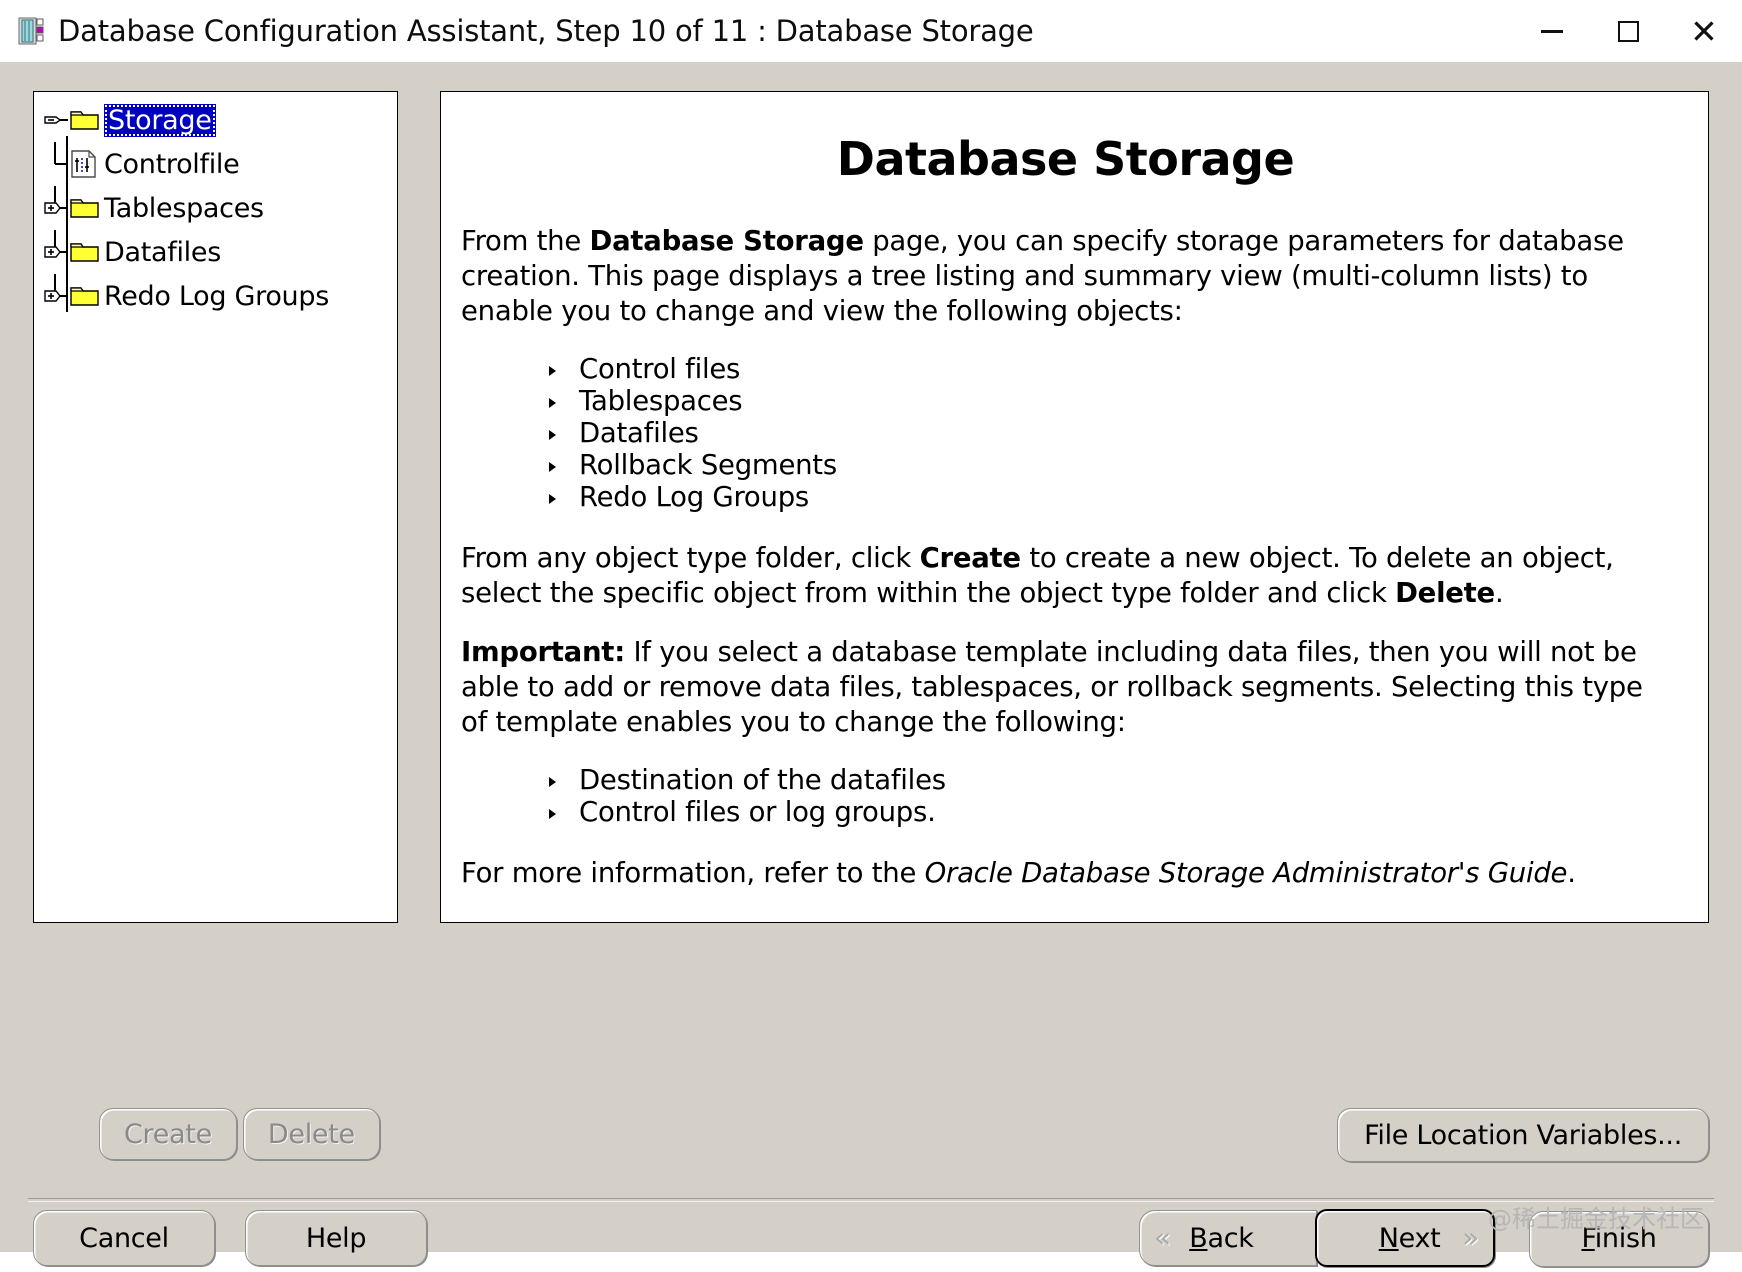  I want to click on important-label: Important:, so click(543, 652).